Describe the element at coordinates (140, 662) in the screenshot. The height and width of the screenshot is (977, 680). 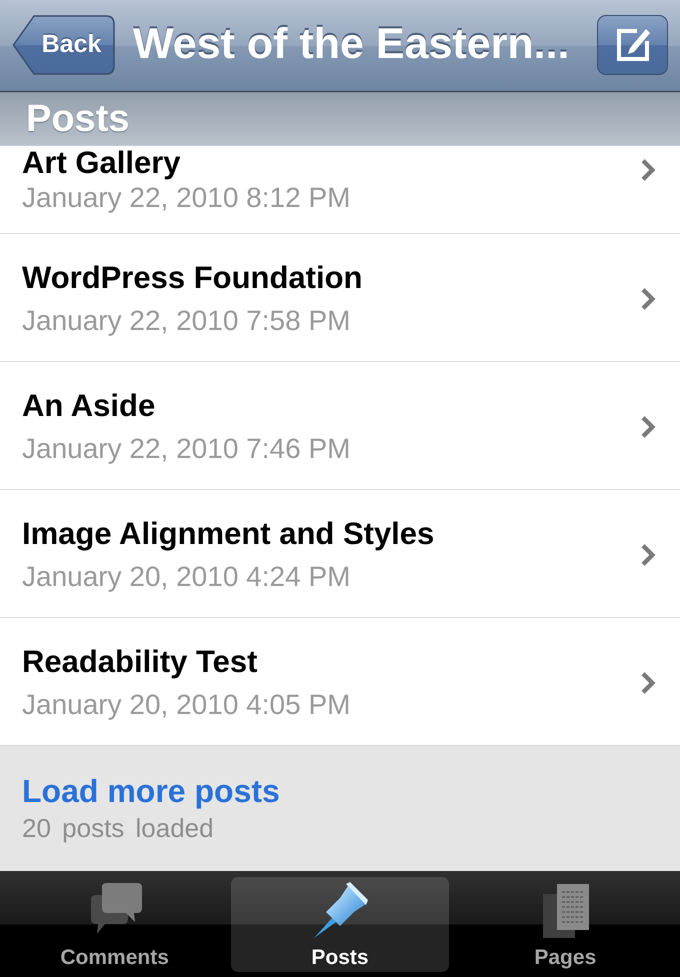
I see `post-title: Readability Test` at that location.